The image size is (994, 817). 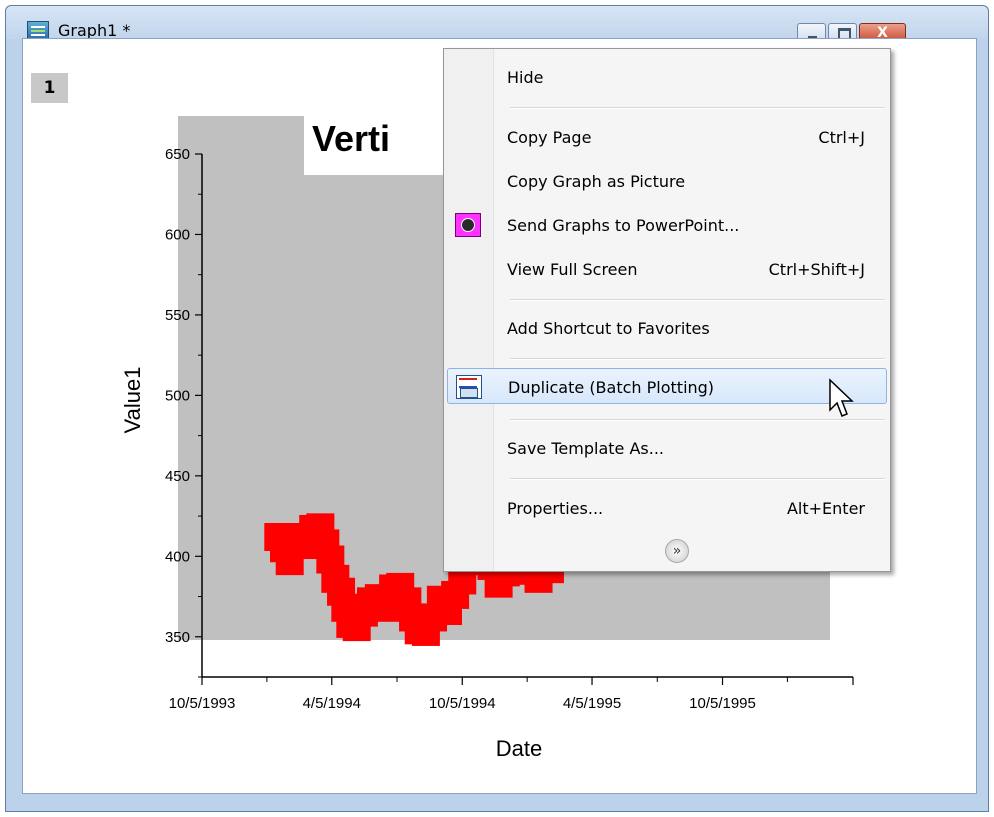 What do you see at coordinates (608, 328) in the screenshot?
I see `menu-item-label: Add Shortcut to Favorites` at bounding box center [608, 328].